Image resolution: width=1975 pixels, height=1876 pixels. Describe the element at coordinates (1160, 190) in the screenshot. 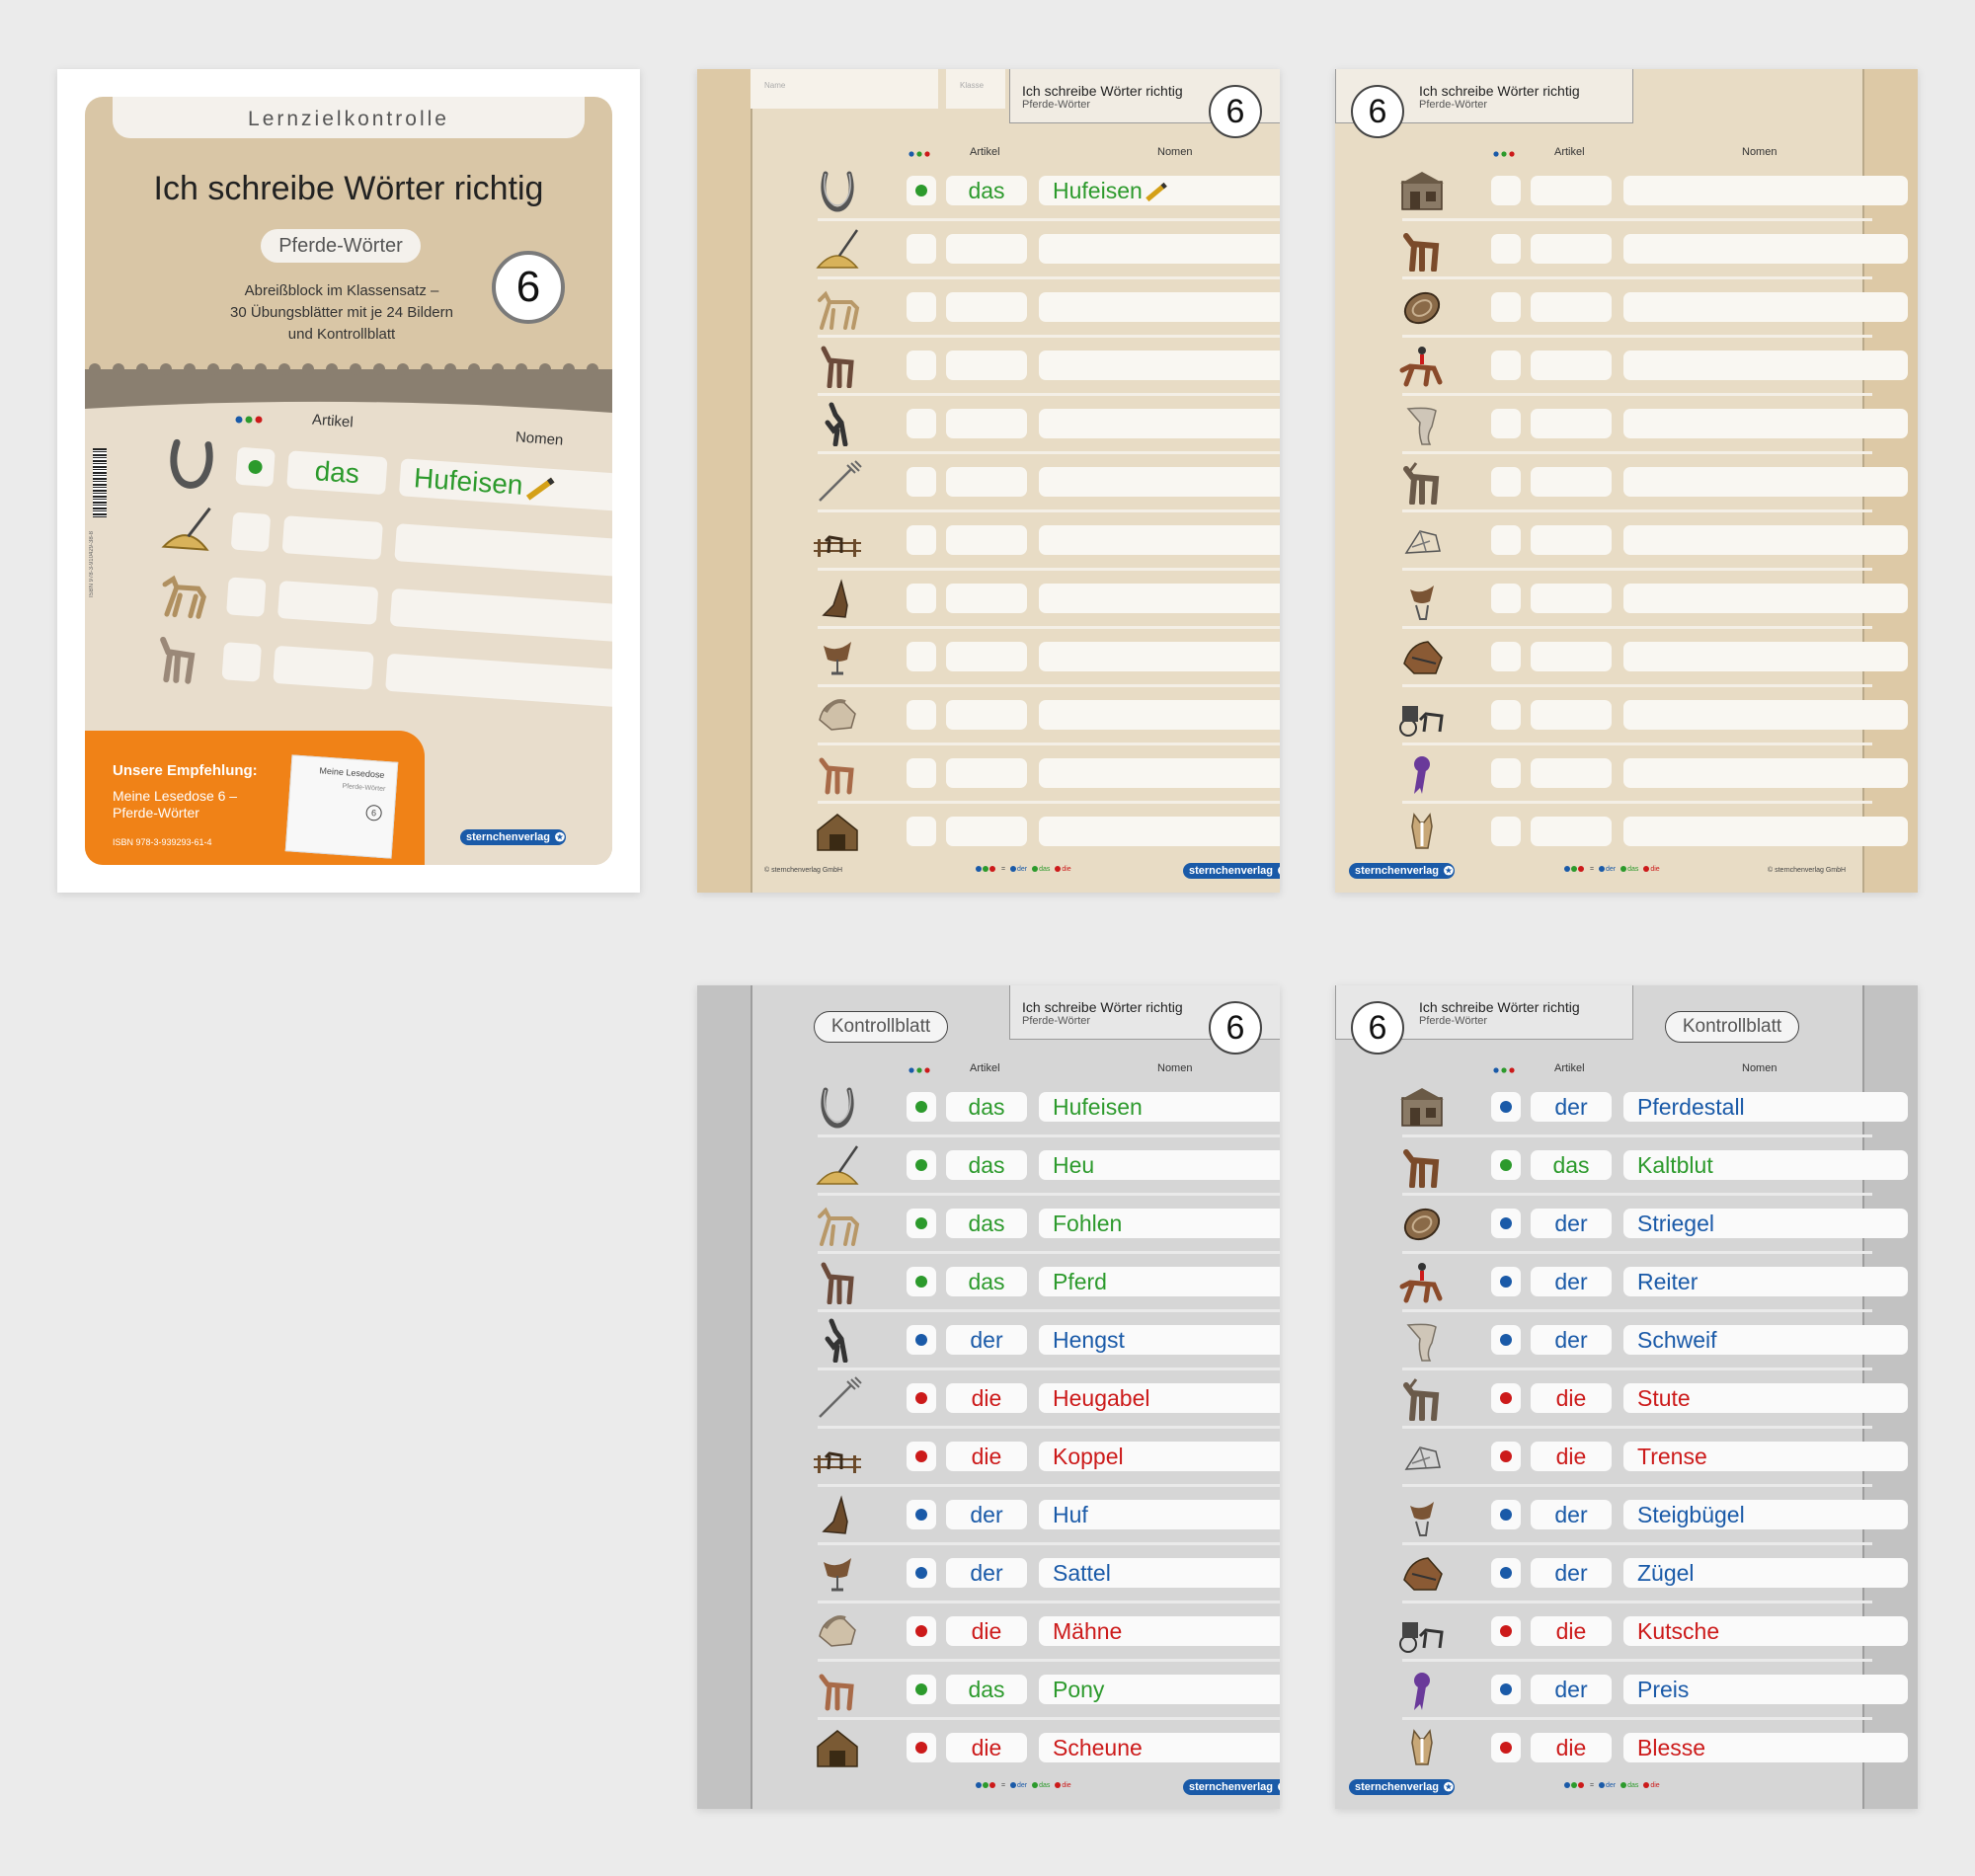

I see `noun-field: Hufeisen` at that location.